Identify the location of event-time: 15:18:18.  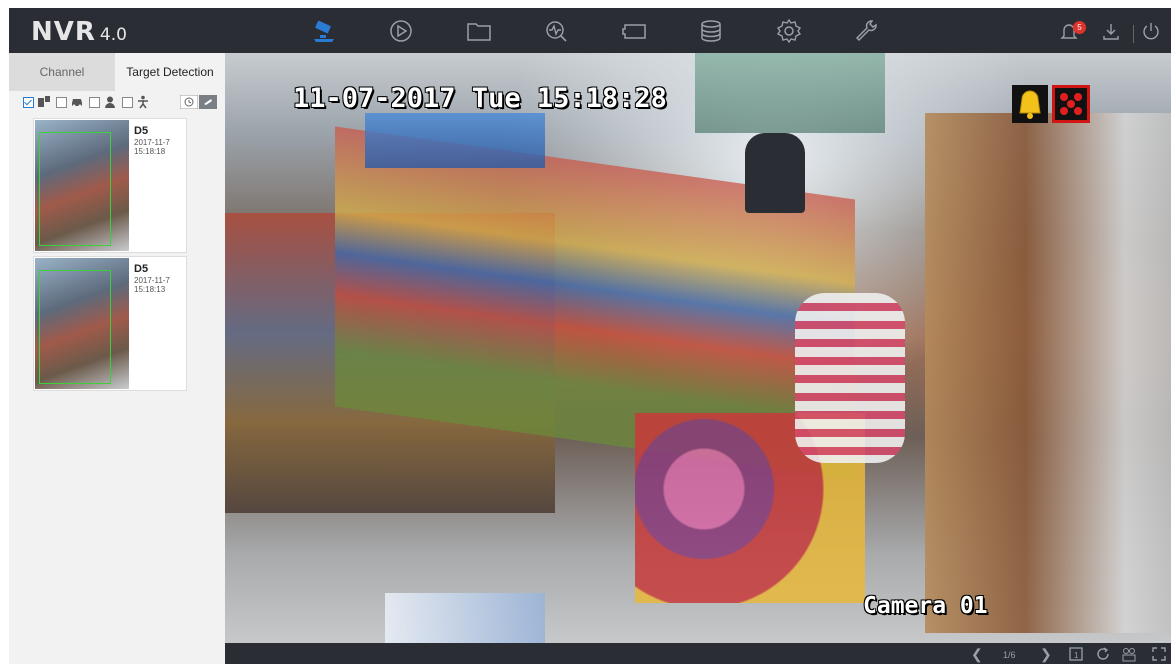
(150, 151).